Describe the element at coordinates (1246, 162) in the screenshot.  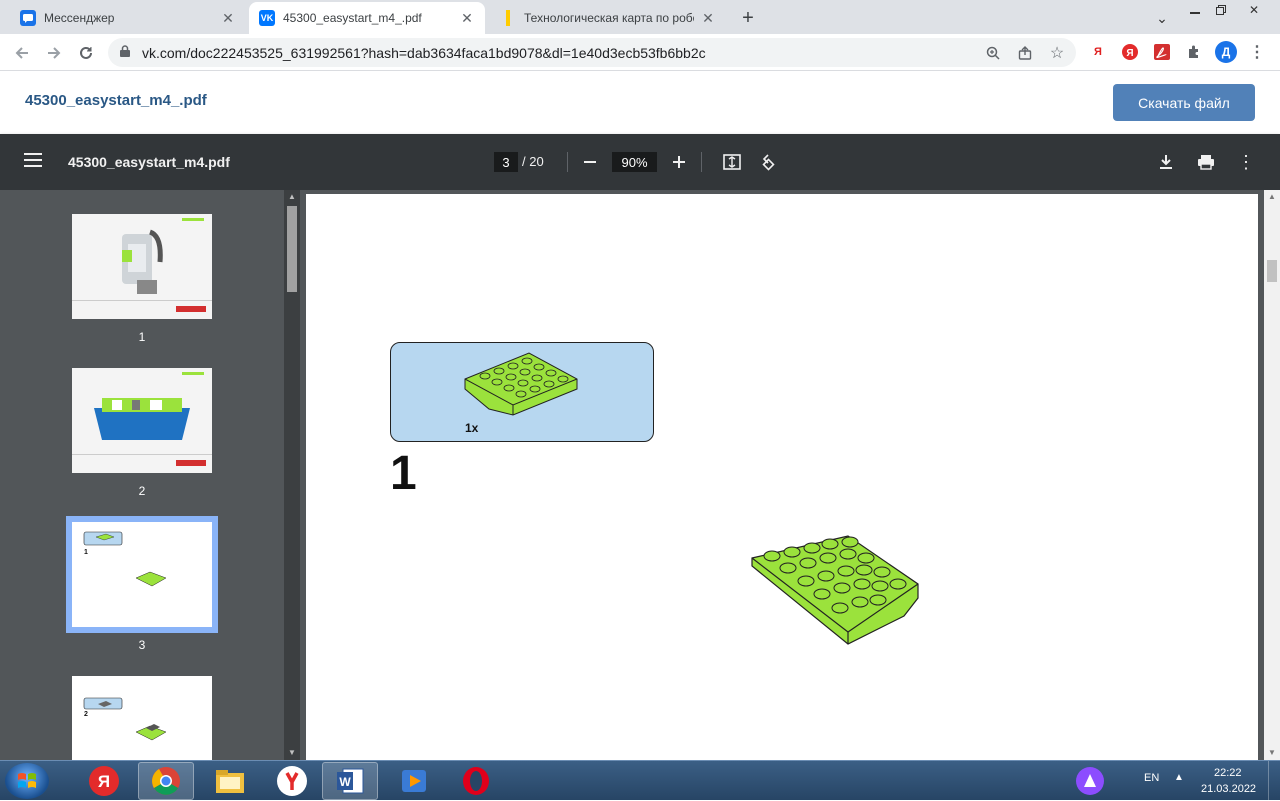
I see `more-options-icon: ⋮` at that location.